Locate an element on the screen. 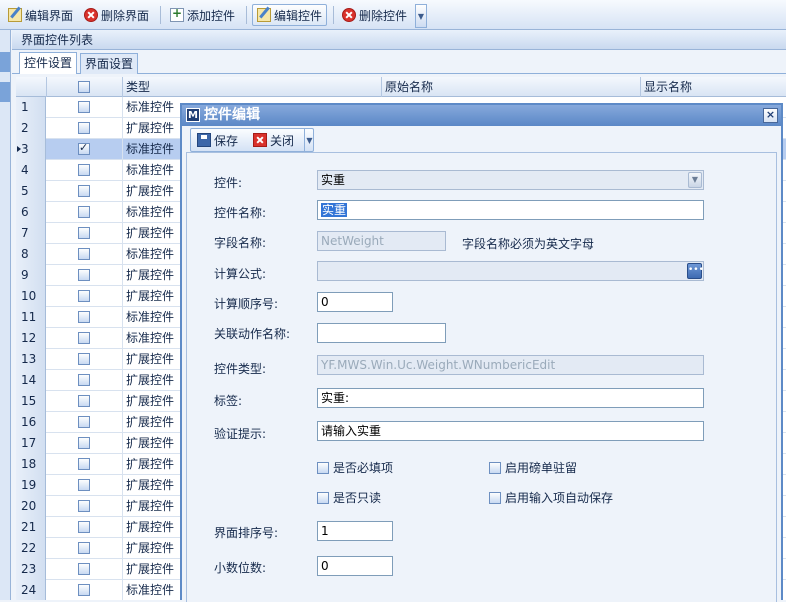 The width and height of the screenshot is (786, 602). row-header: 14 is located at coordinates (31, 380).